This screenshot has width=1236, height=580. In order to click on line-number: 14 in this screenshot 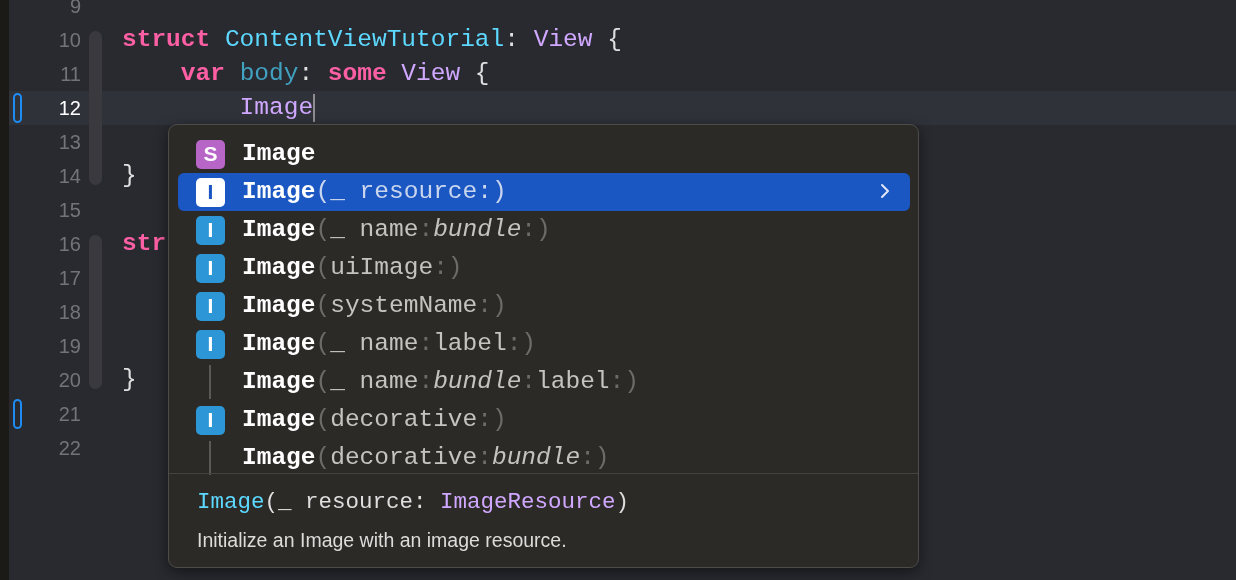, I will do `click(69, 176)`.